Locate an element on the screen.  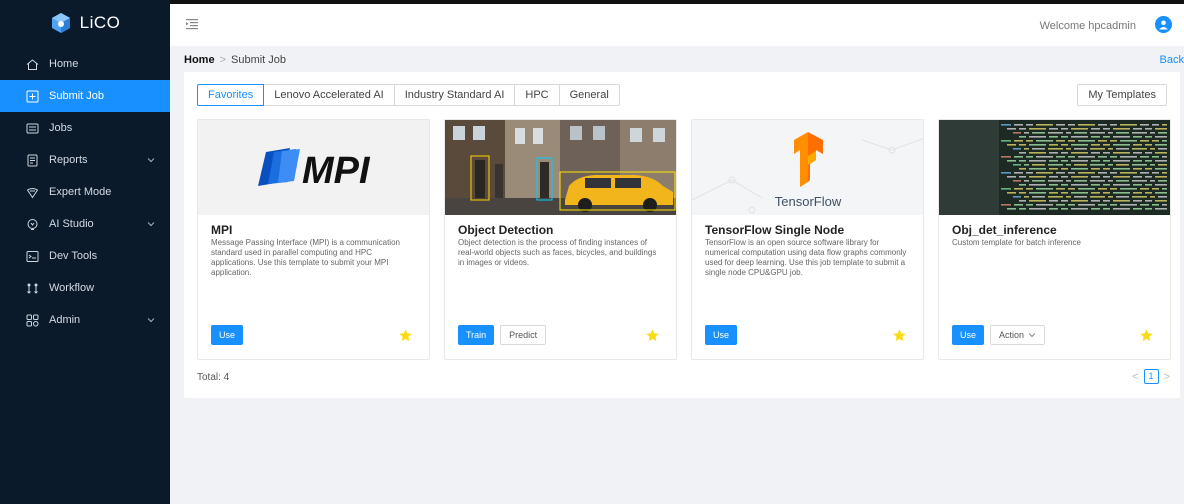
back-link: Back is located at coordinates (1172, 60).